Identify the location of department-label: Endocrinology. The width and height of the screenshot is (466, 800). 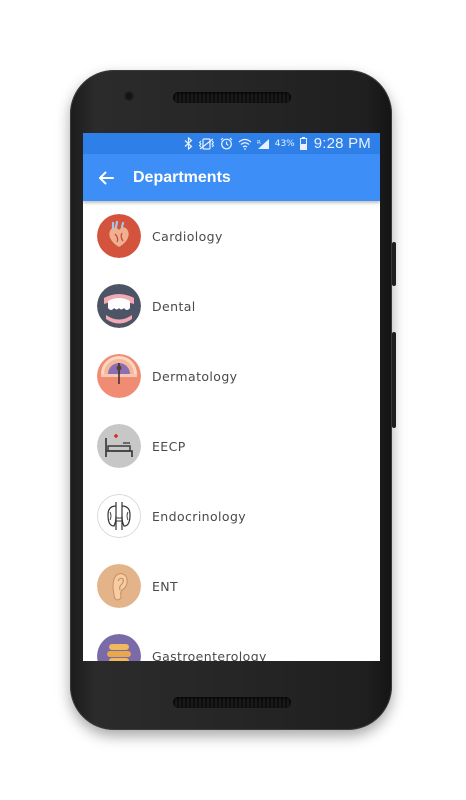
(199, 516).